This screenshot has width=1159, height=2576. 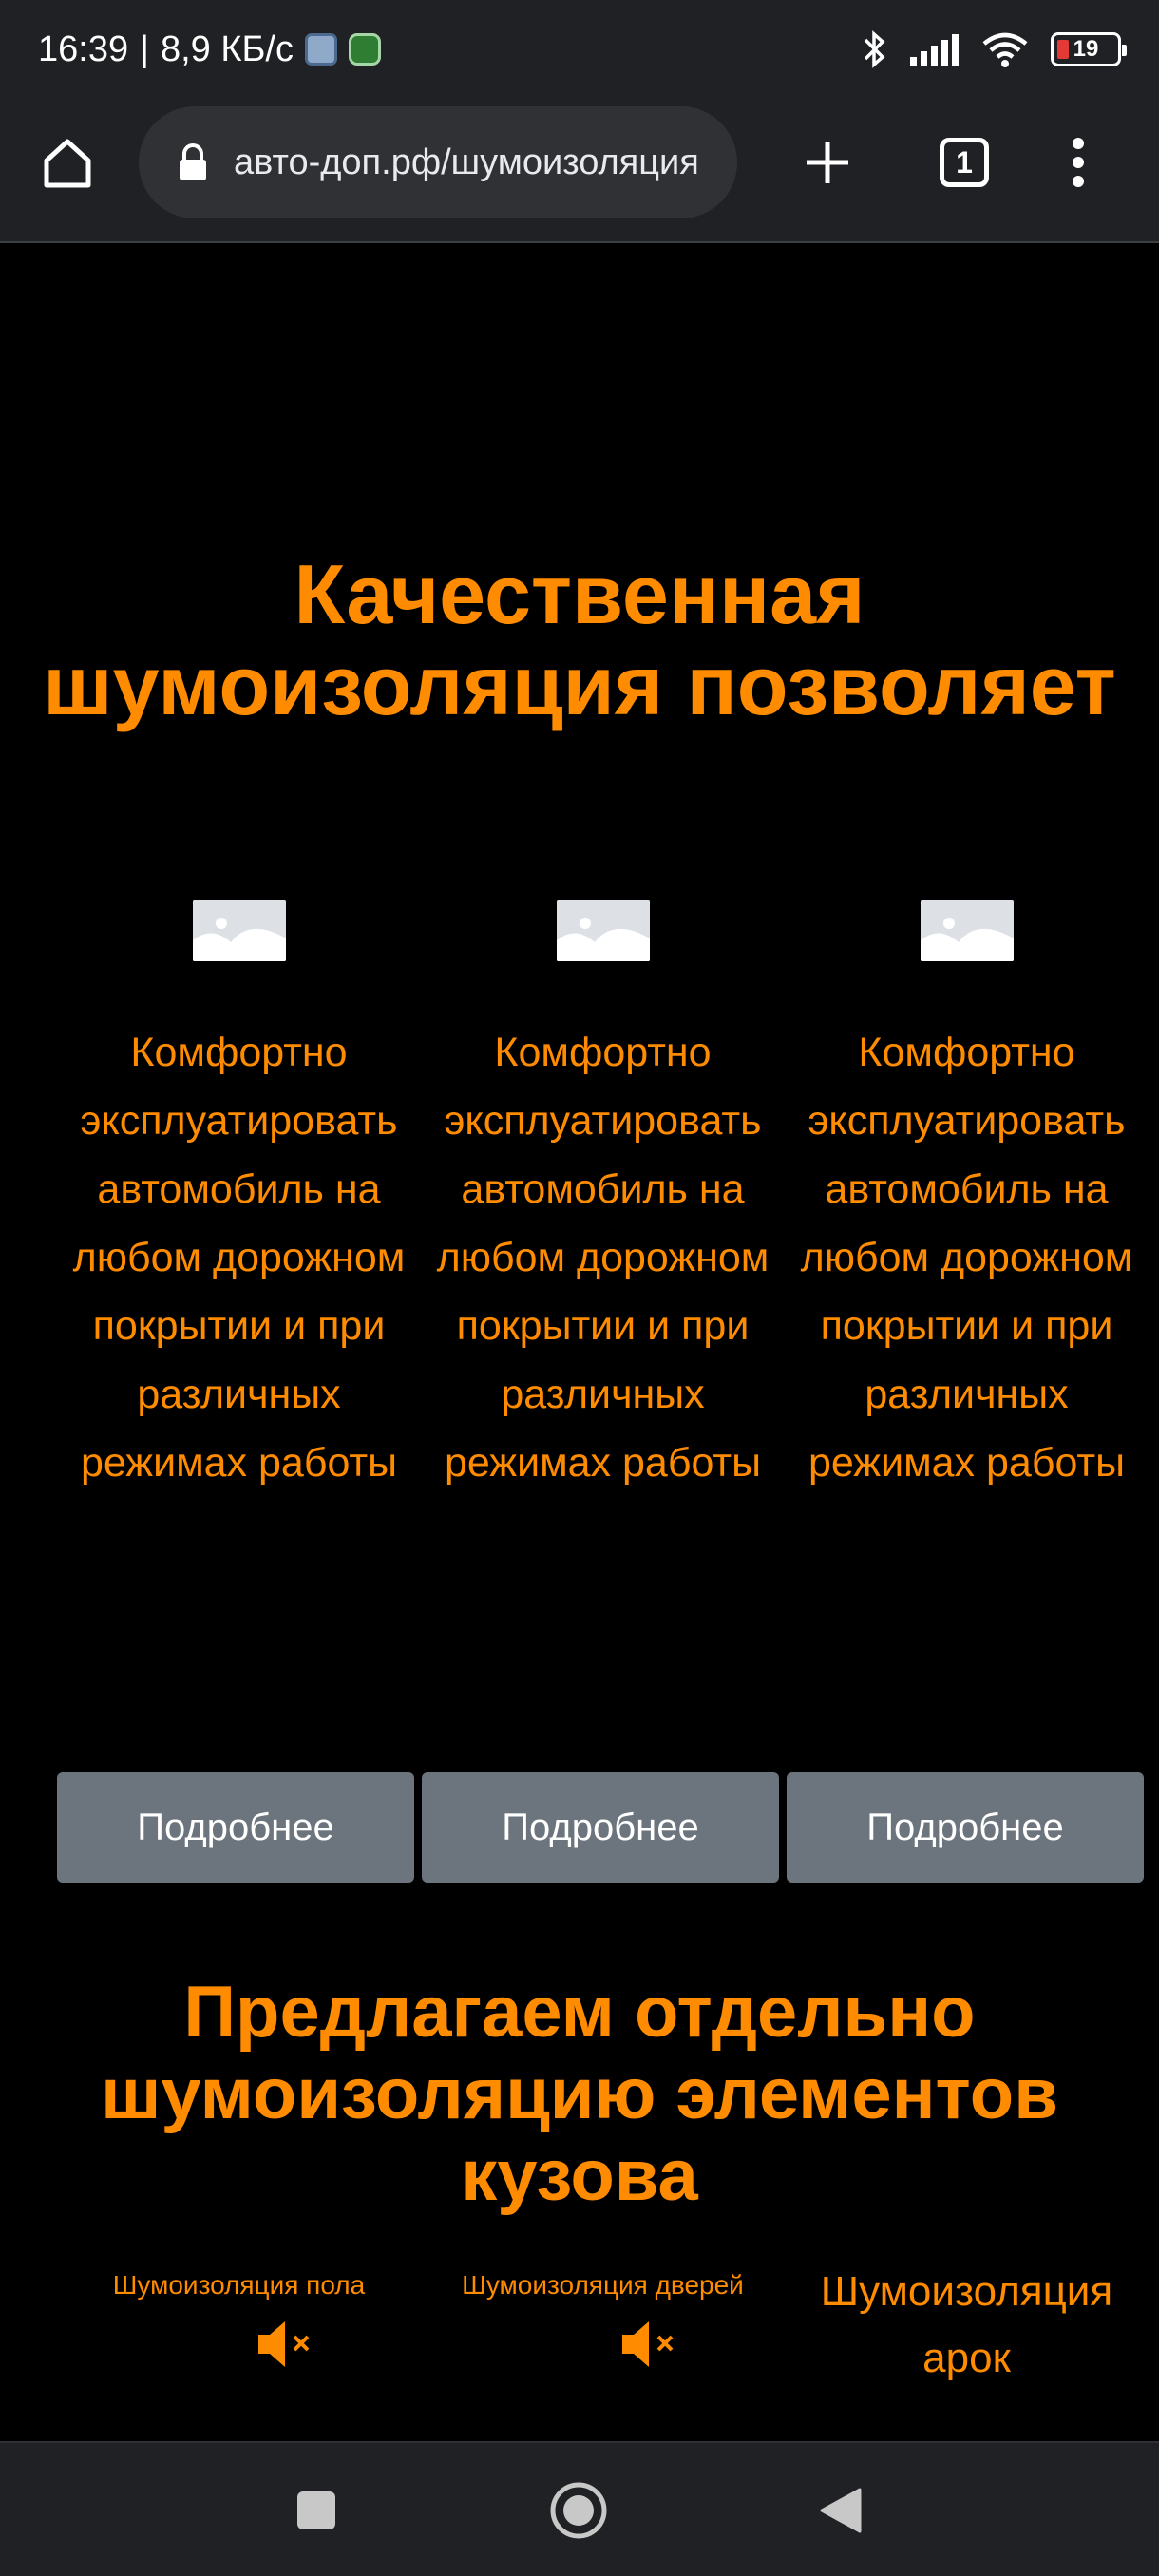 I want to click on recents-square-icon, so click(x=316, y=2510).